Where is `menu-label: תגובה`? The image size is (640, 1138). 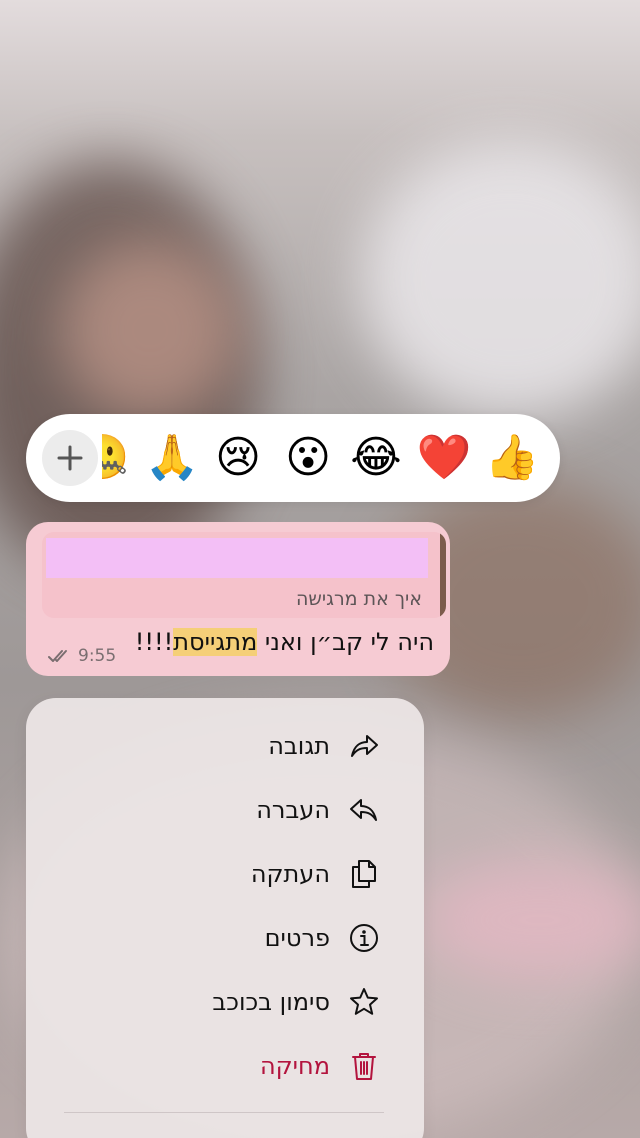
menu-label: תגובה is located at coordinates (299, 746).